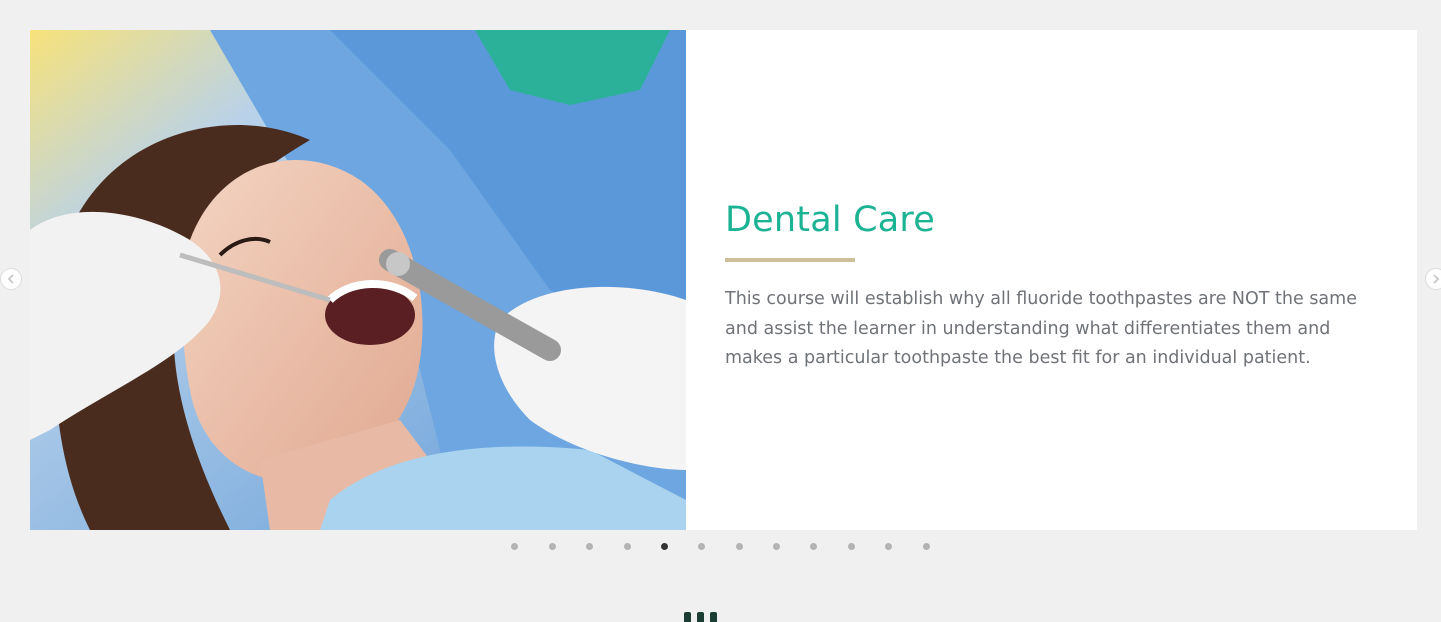 This screenshot has height=622, width=1441. I want to click on carousel-prev-button, so click(11, 279).